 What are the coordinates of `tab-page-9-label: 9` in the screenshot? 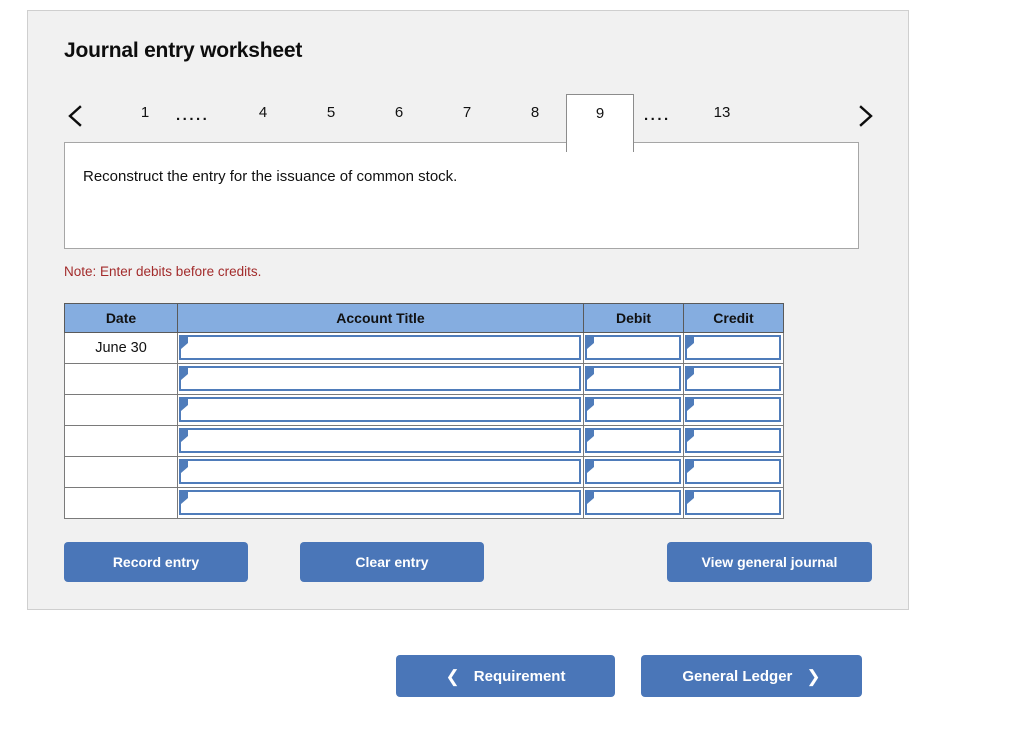 It's located at (600, 113).